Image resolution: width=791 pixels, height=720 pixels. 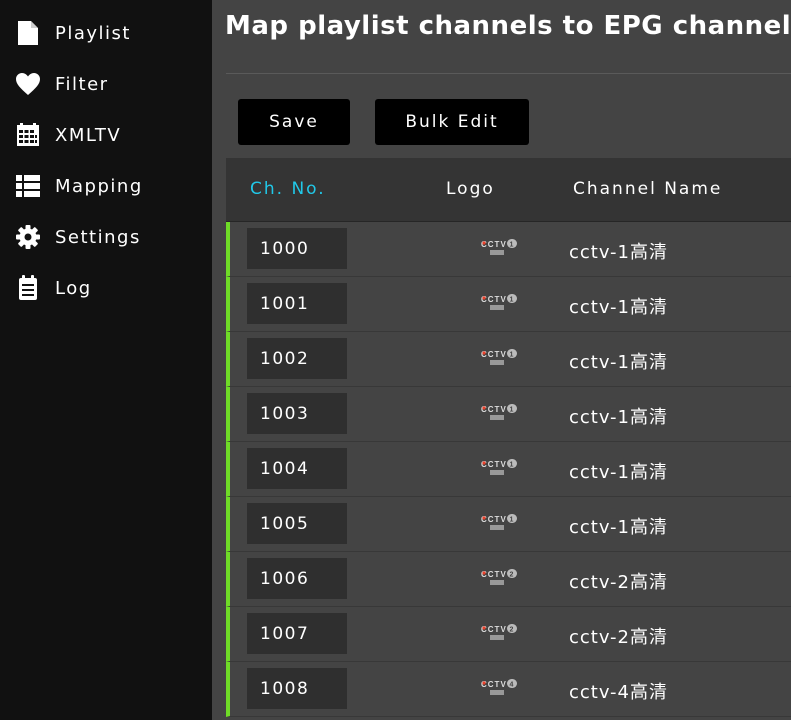 What do you see at coordinates (88, 135) in the screenshot?
I see `sidebar-item-label: XMLTV` at bounding box center [88, 135].